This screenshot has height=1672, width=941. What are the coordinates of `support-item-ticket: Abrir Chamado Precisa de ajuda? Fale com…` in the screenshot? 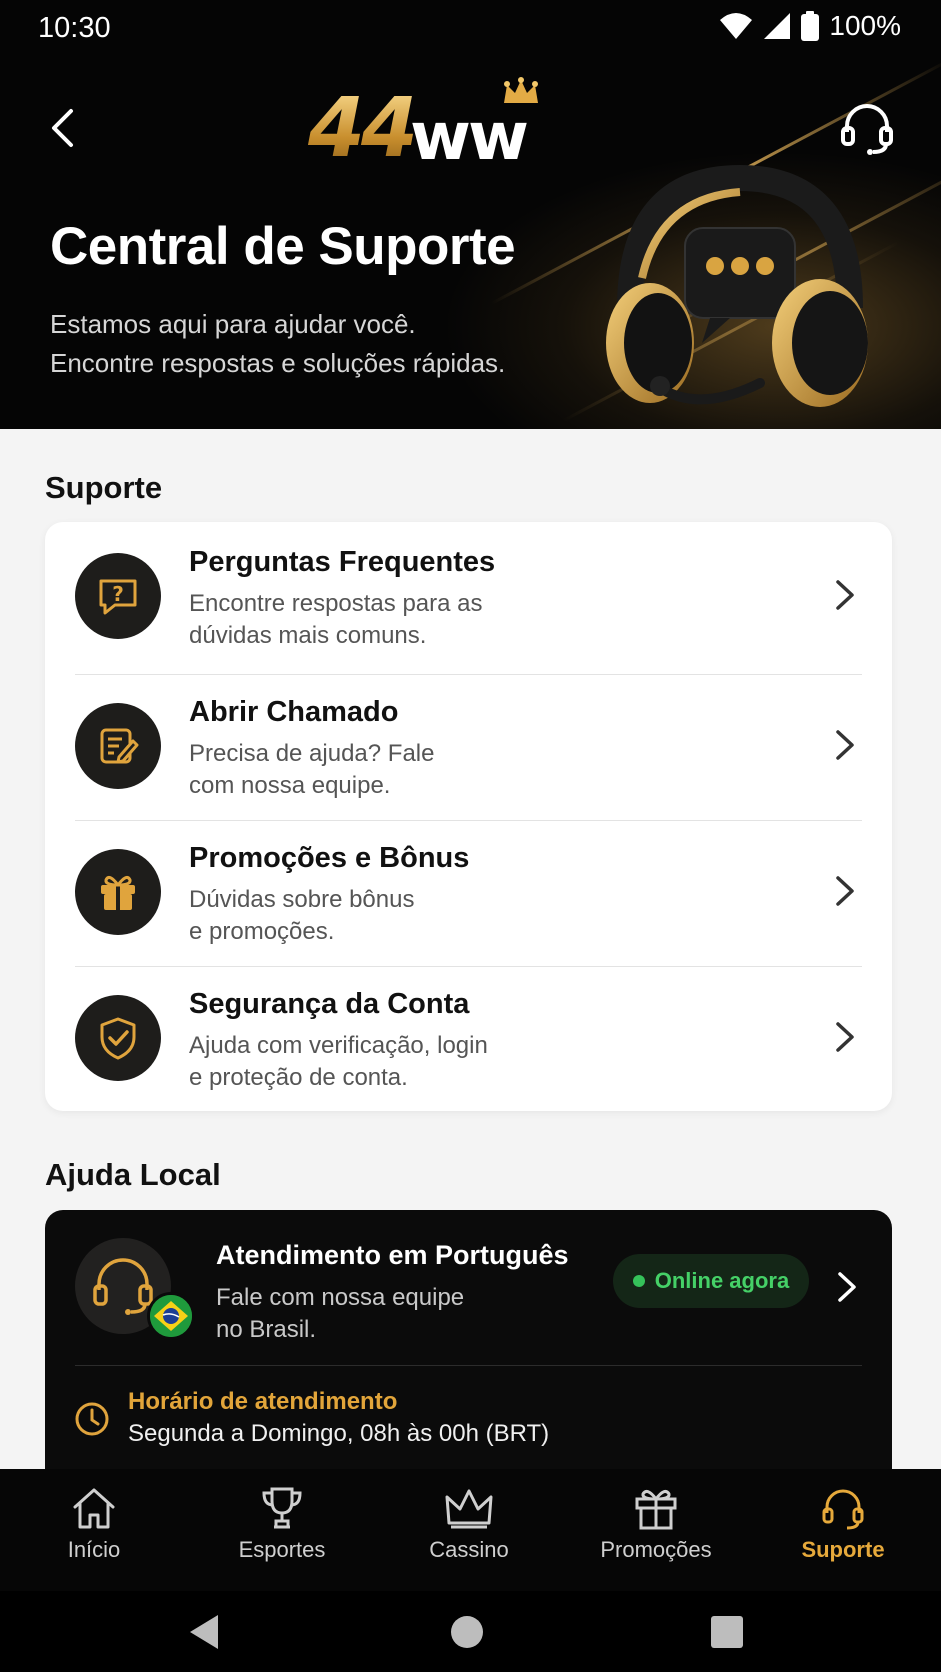 It's located at (468, 745).